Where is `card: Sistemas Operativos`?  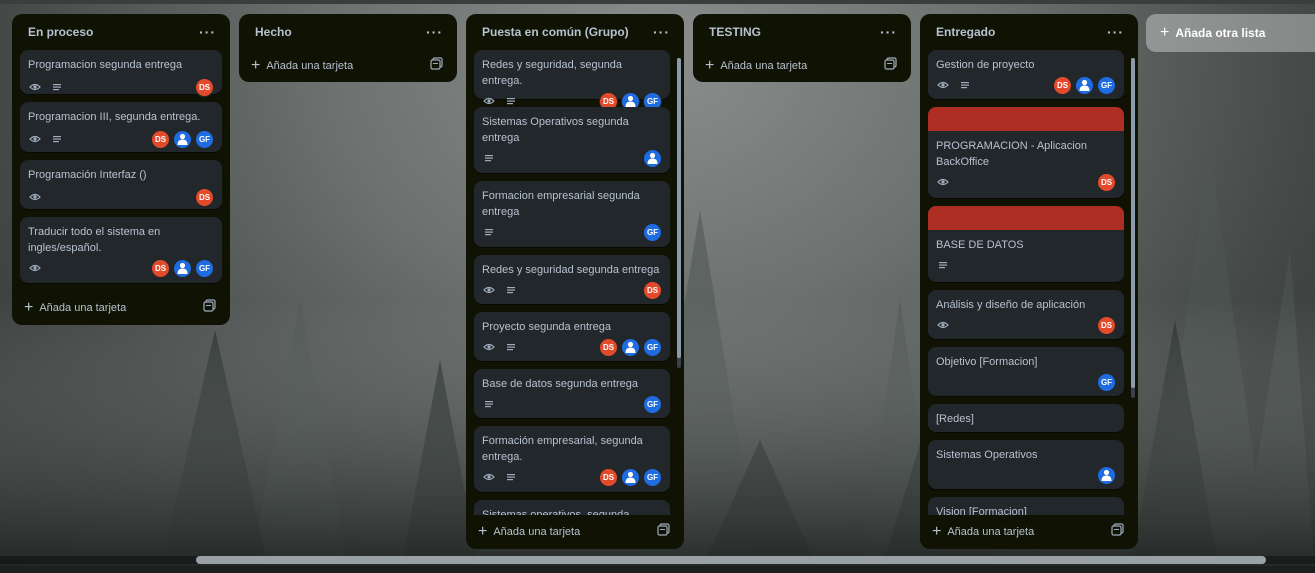 card: Sistemas Operativos is located at coordinates (1026, 464).